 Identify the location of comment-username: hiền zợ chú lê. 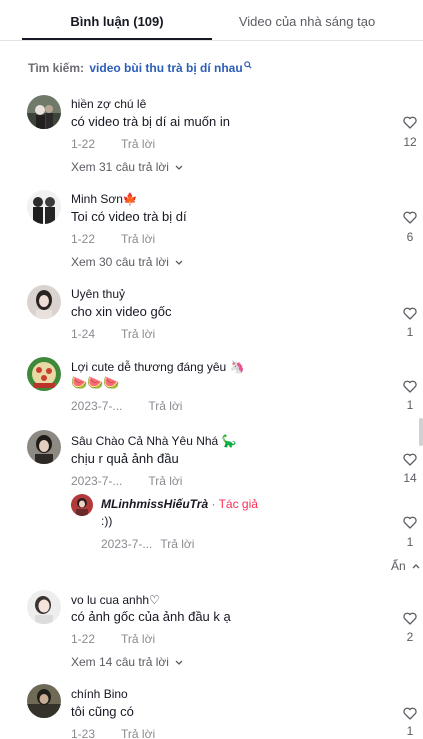
(108, 104).